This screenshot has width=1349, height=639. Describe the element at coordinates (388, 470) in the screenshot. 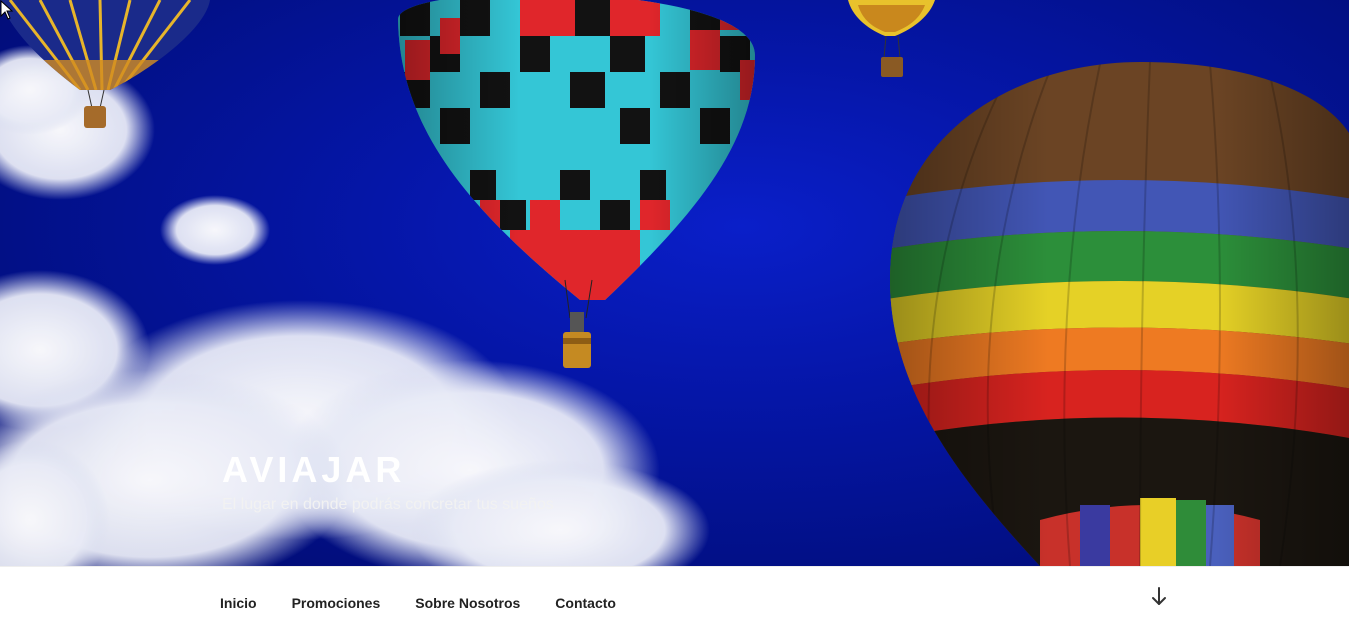

I see `site-title-link: AVIAJAR` at that location.